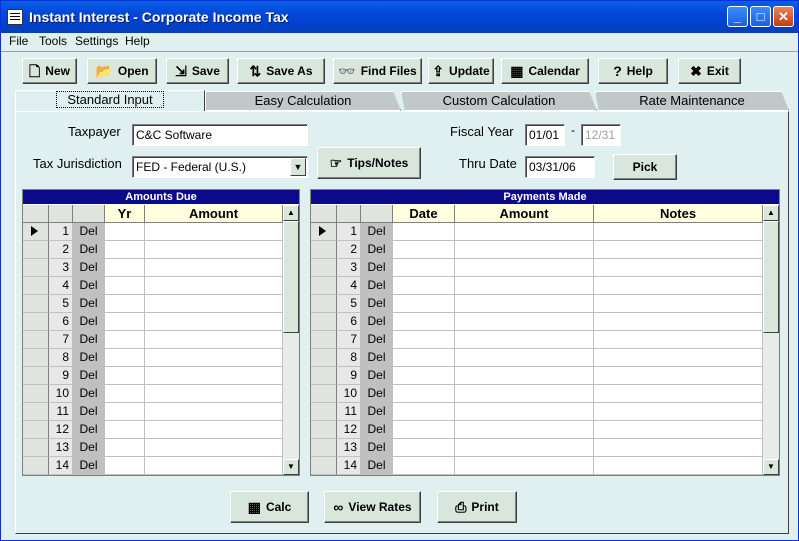 This screenshot has height=541, width=799. What do you see at coordinates (96, 41) in the screenshot?
I see `menu-settings: Settings` at bounding box center [96, 41].